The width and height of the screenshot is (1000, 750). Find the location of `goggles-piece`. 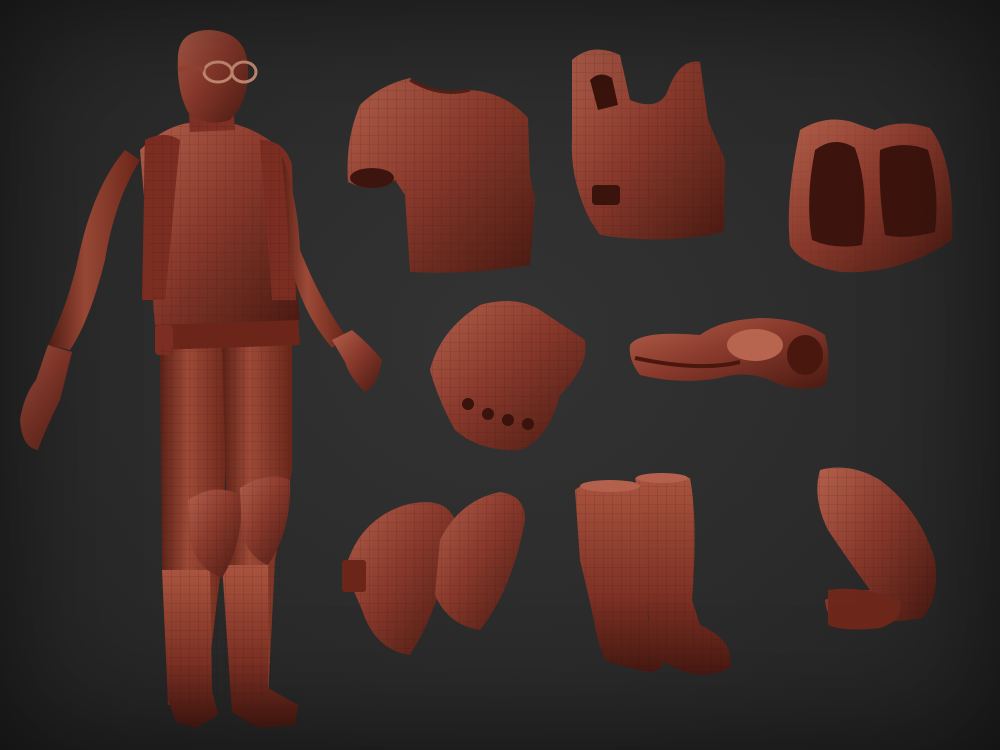

goggles-piece is located at coordinates (729, 353).